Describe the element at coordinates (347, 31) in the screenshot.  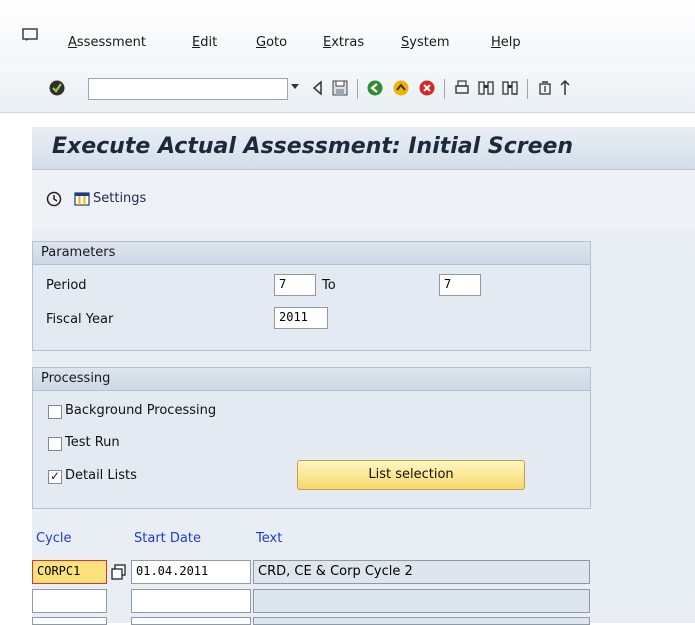
I see `menu-bar: Assessment Edit Goto Extras System Help` at that location.